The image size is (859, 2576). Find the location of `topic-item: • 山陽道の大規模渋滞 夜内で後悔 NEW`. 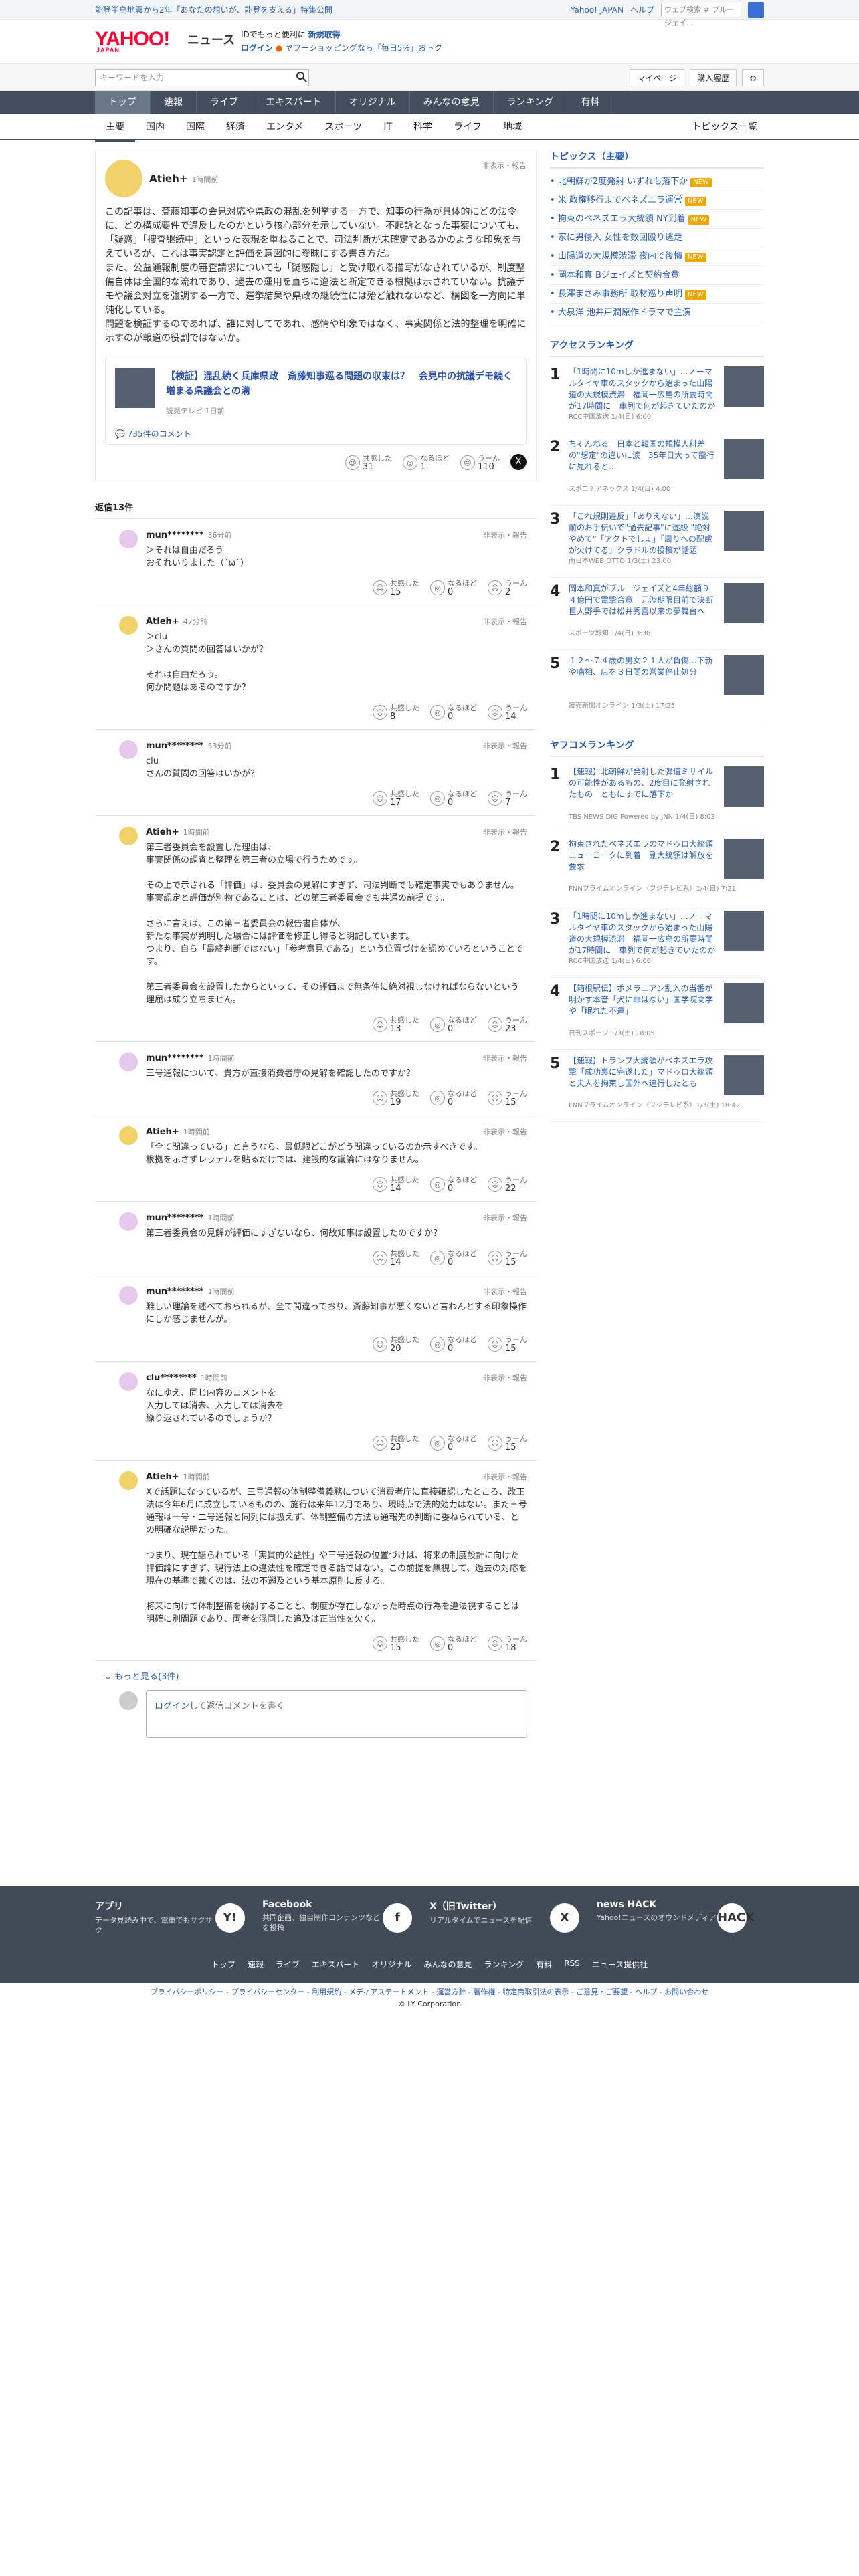

topic-item: • 山陽道の大規模渋滞 夜内で後悔 NEW is located at coordinates (657, 256).